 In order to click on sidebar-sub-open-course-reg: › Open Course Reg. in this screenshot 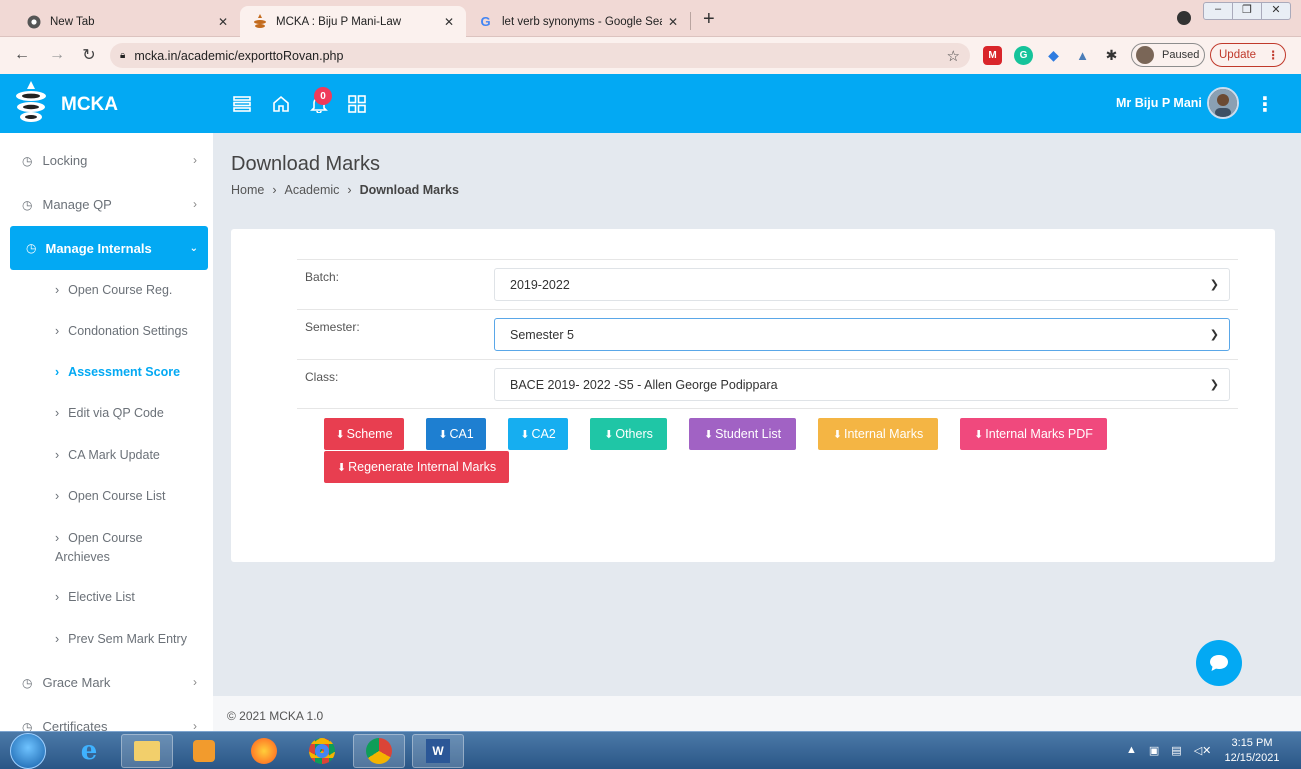, I will do `click(130, 290)`.